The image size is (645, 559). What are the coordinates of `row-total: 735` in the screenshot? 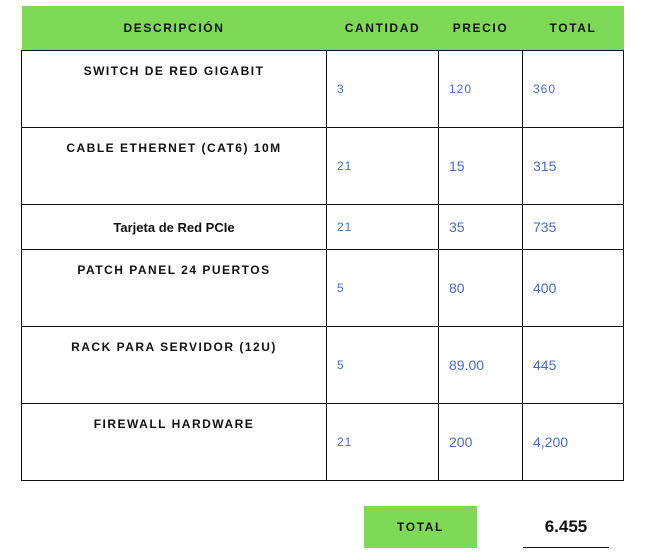 It's located at (573, 227).